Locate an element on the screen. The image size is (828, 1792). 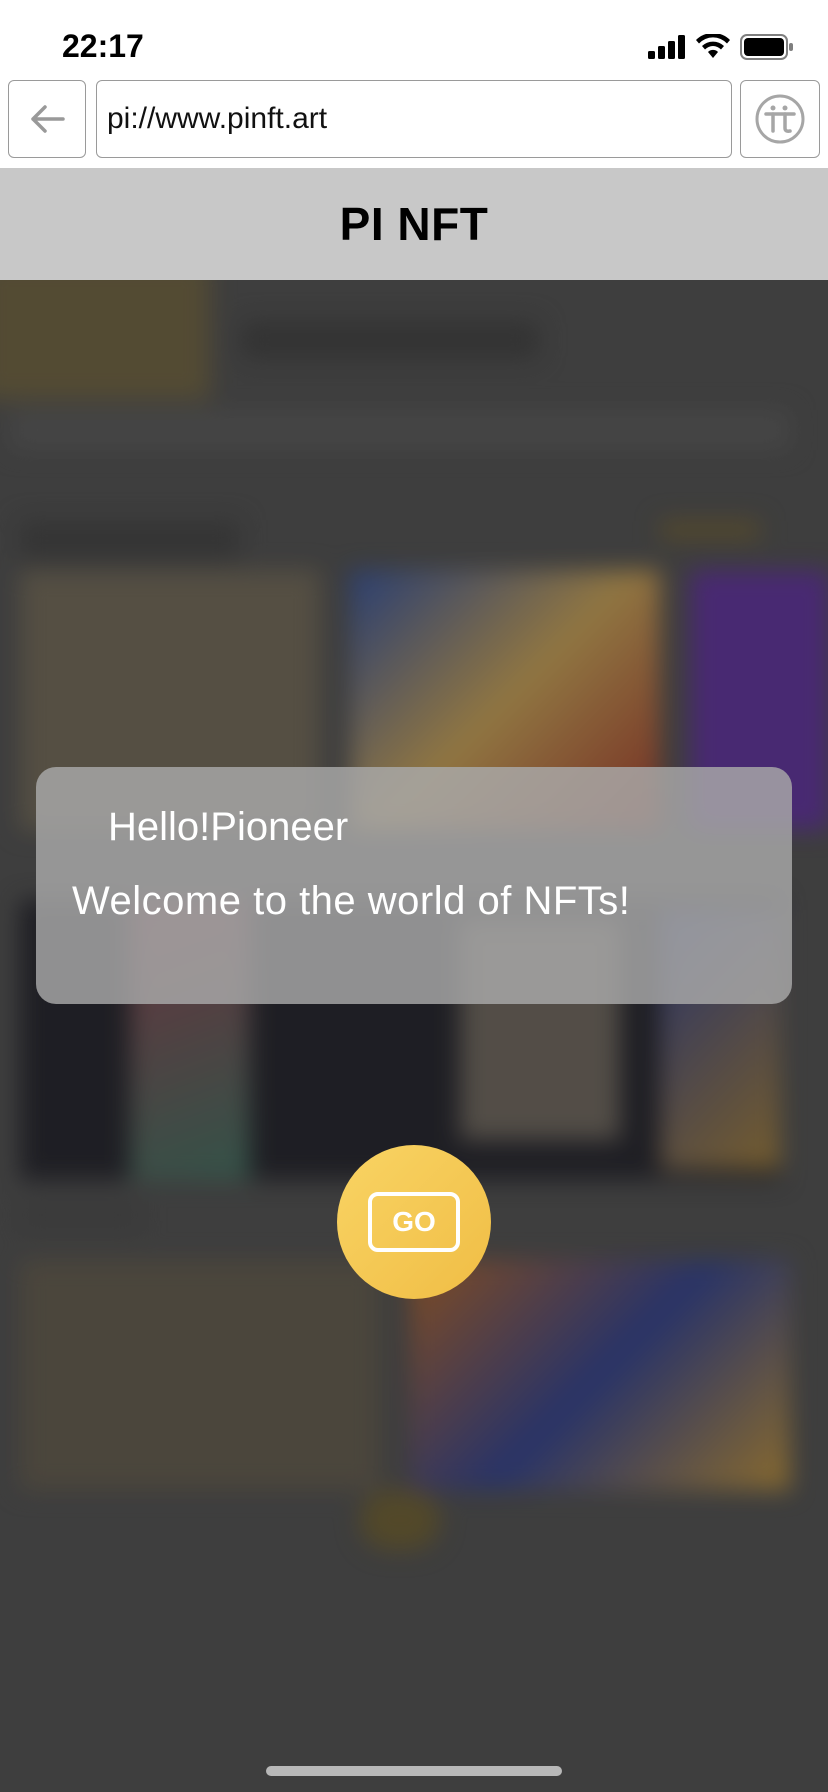
welcome-message: Welcome to the world of NFTs! is located at coordinates (351, 901).